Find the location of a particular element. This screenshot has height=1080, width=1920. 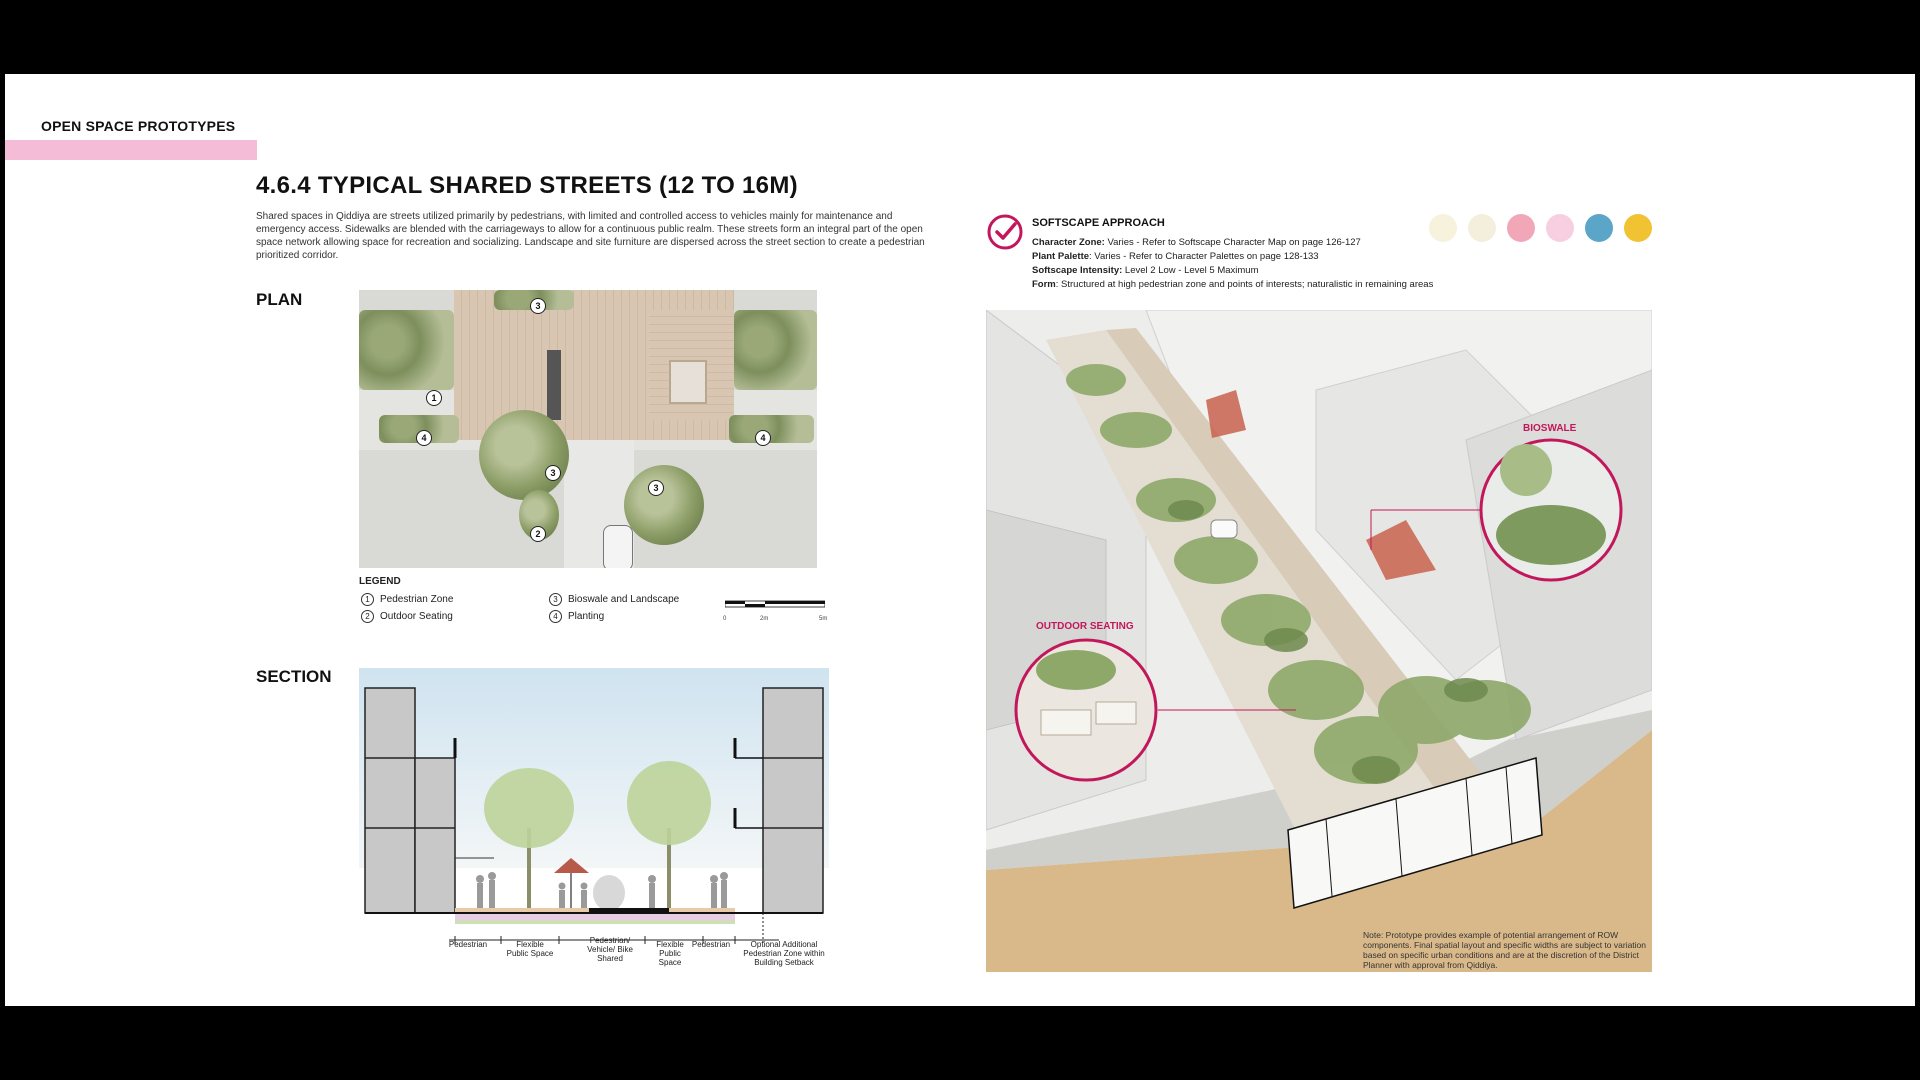

softscape-intensity-label: Softscape Intensity: is located at coordinates (1077, 270).